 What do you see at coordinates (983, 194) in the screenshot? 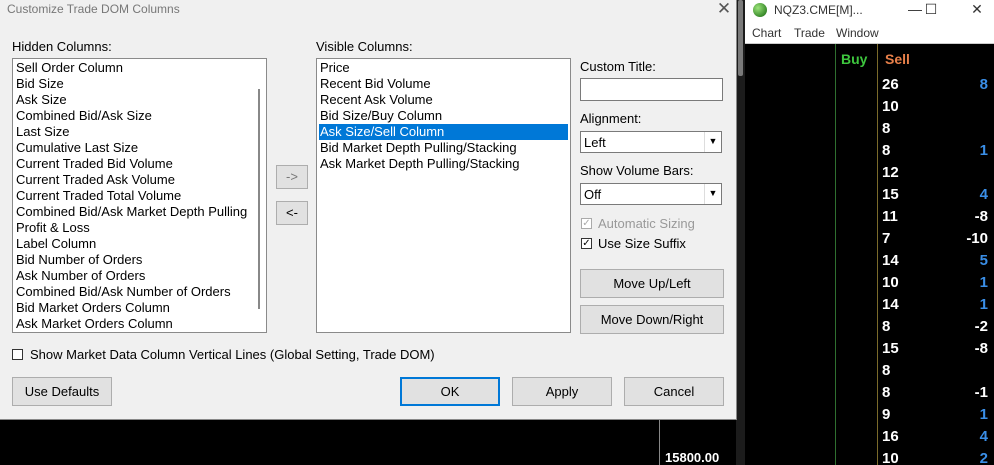
I see `depth-pulling-cell: 4` at bounding box center [983, 194].